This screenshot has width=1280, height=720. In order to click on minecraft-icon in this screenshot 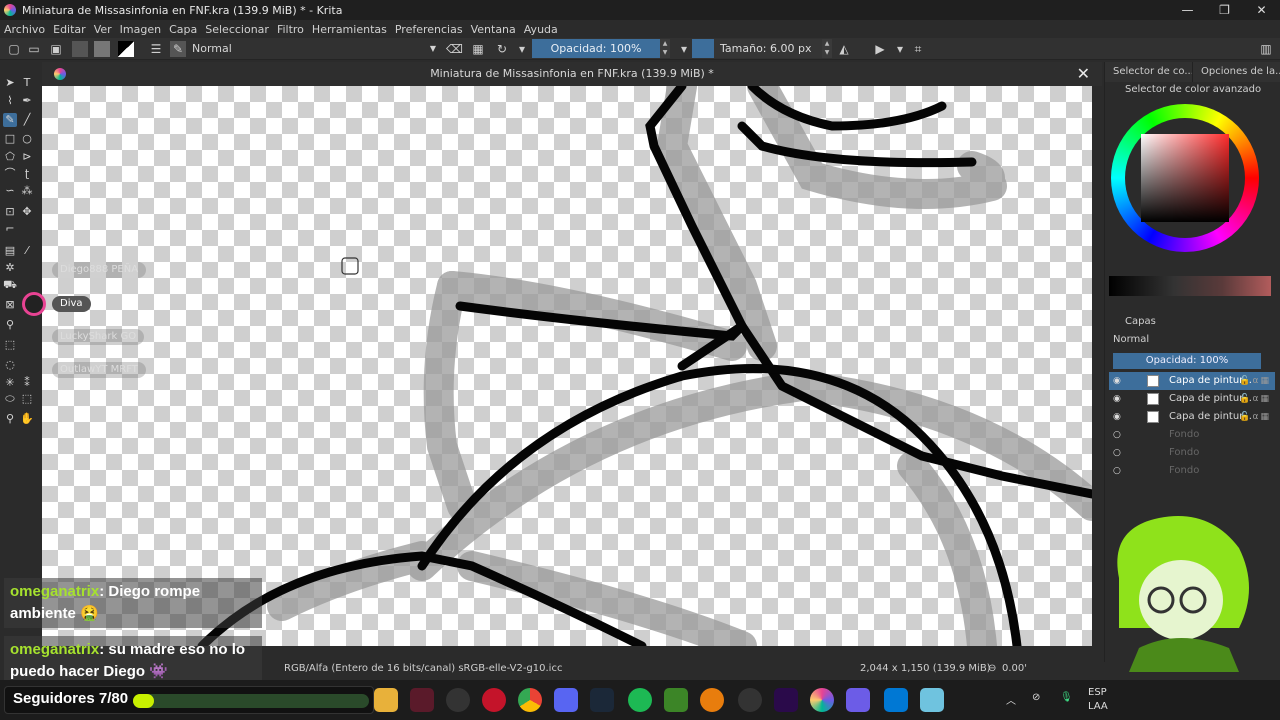, I will do `click(676, 700)`.